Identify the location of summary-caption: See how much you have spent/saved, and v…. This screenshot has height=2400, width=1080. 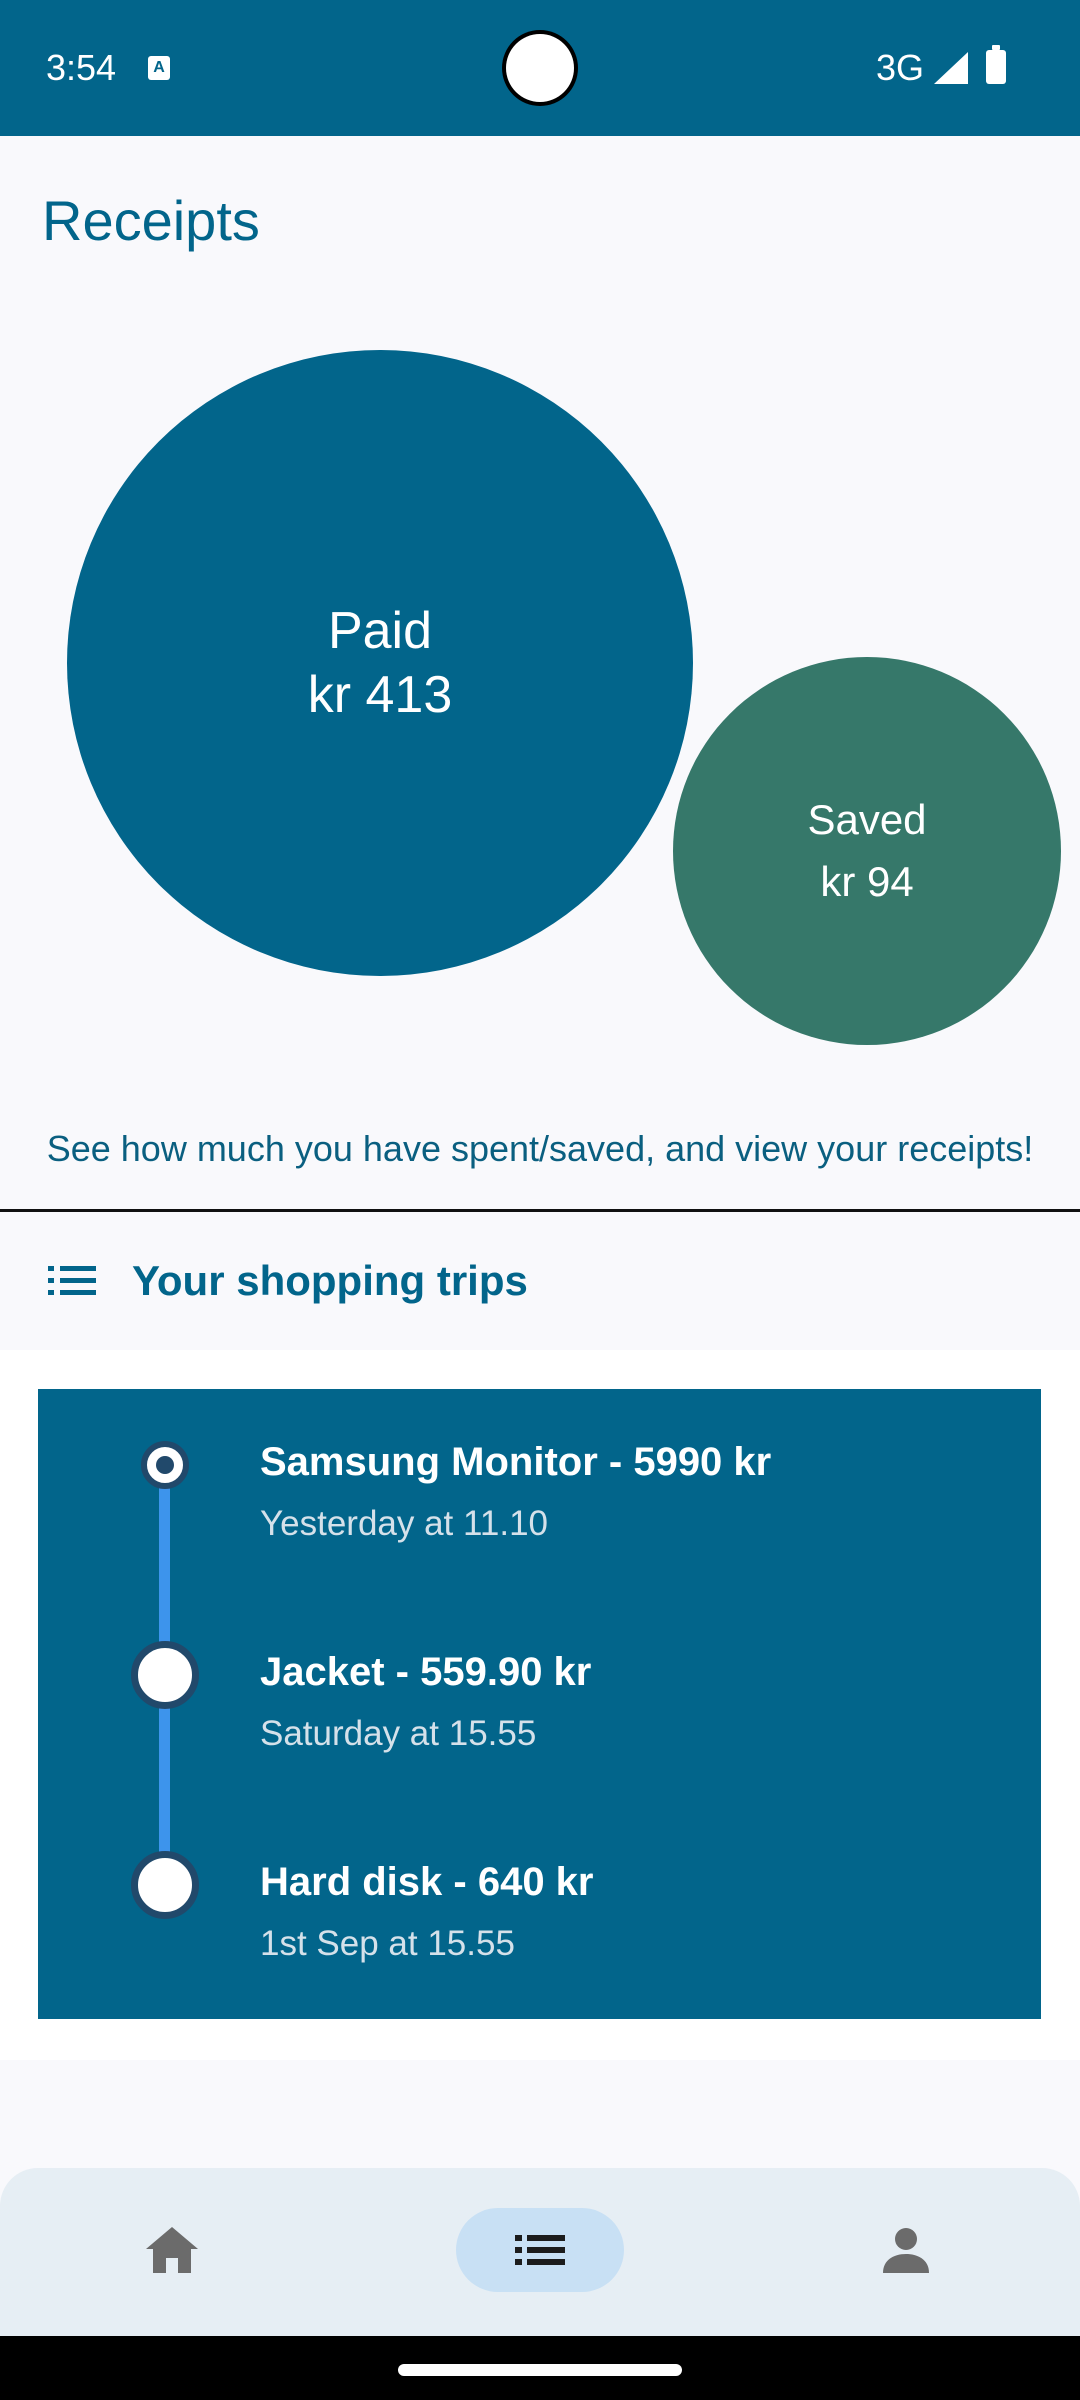
(540, 1148).